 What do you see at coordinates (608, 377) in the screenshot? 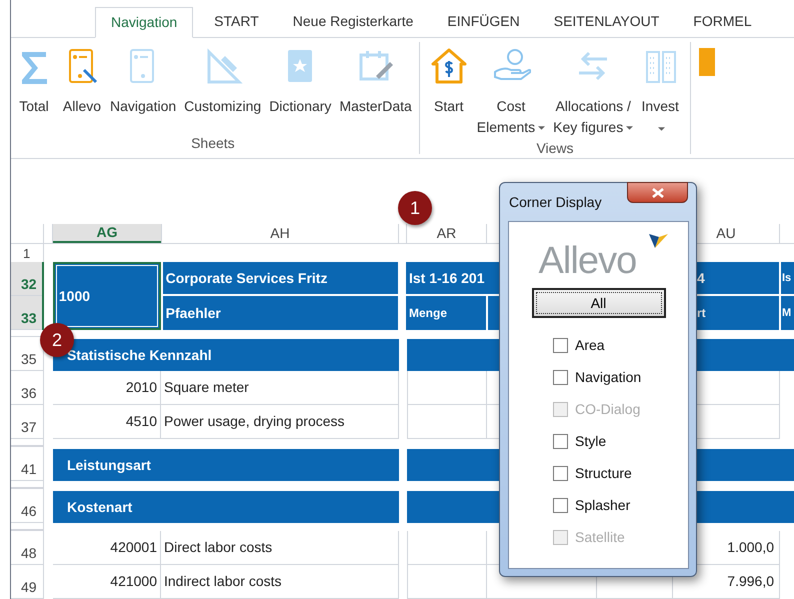
I see `checkbox-label: Navigation` at bounding box center [608, 377].